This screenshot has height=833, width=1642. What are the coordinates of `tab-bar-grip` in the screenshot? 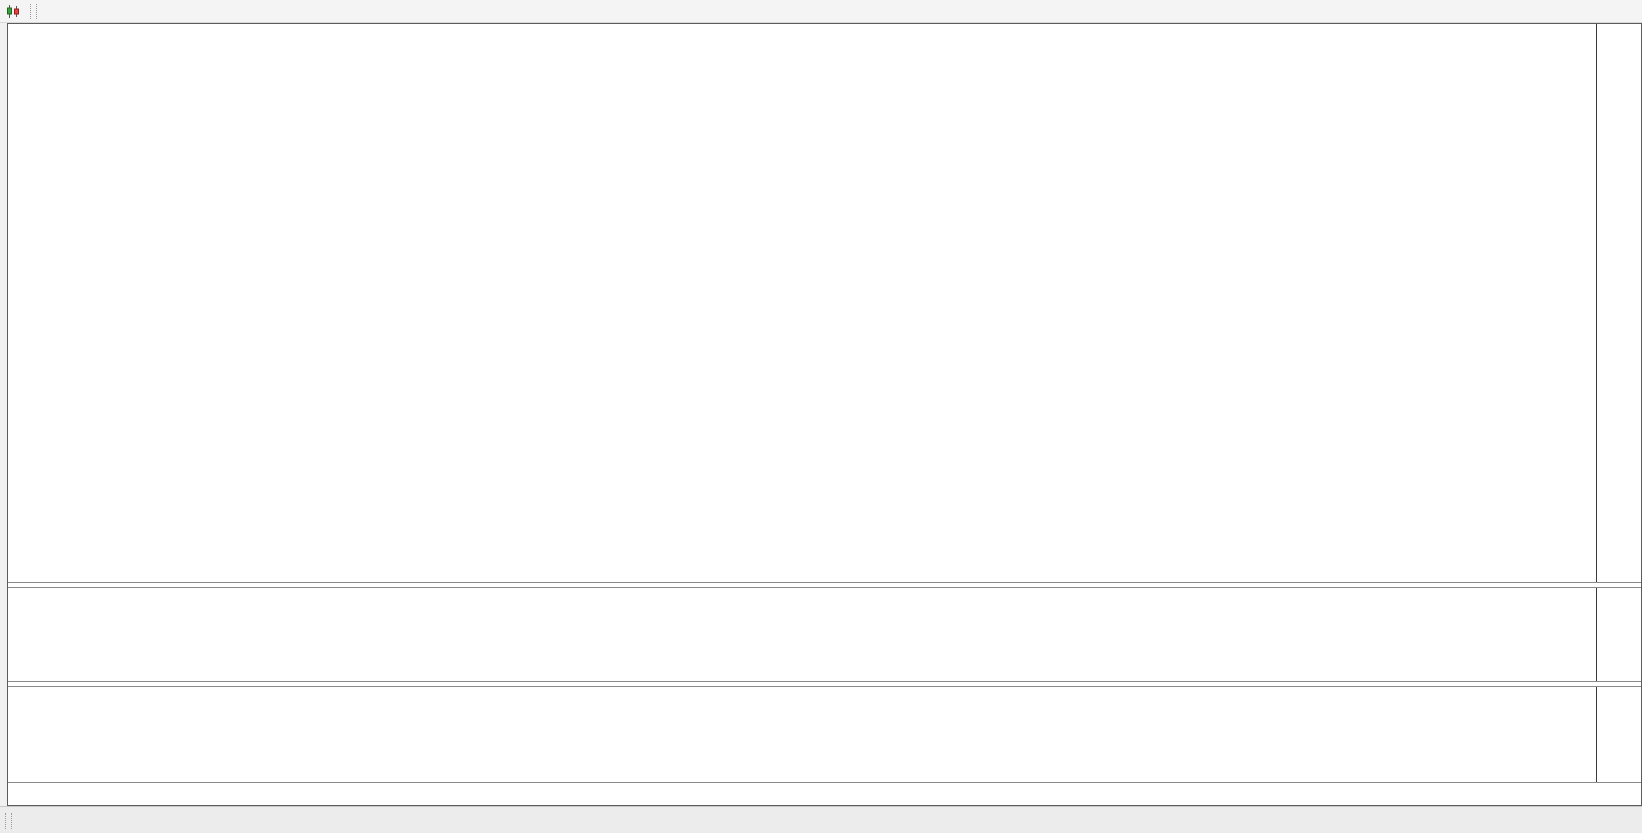 It's located at (8, 820).